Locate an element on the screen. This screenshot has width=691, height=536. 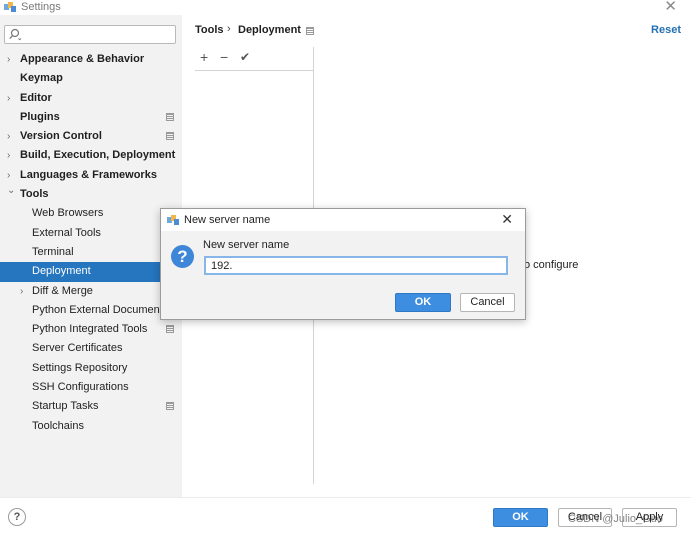
breadcrumb-deployment: Deployment is located at coordinates (269, 30).